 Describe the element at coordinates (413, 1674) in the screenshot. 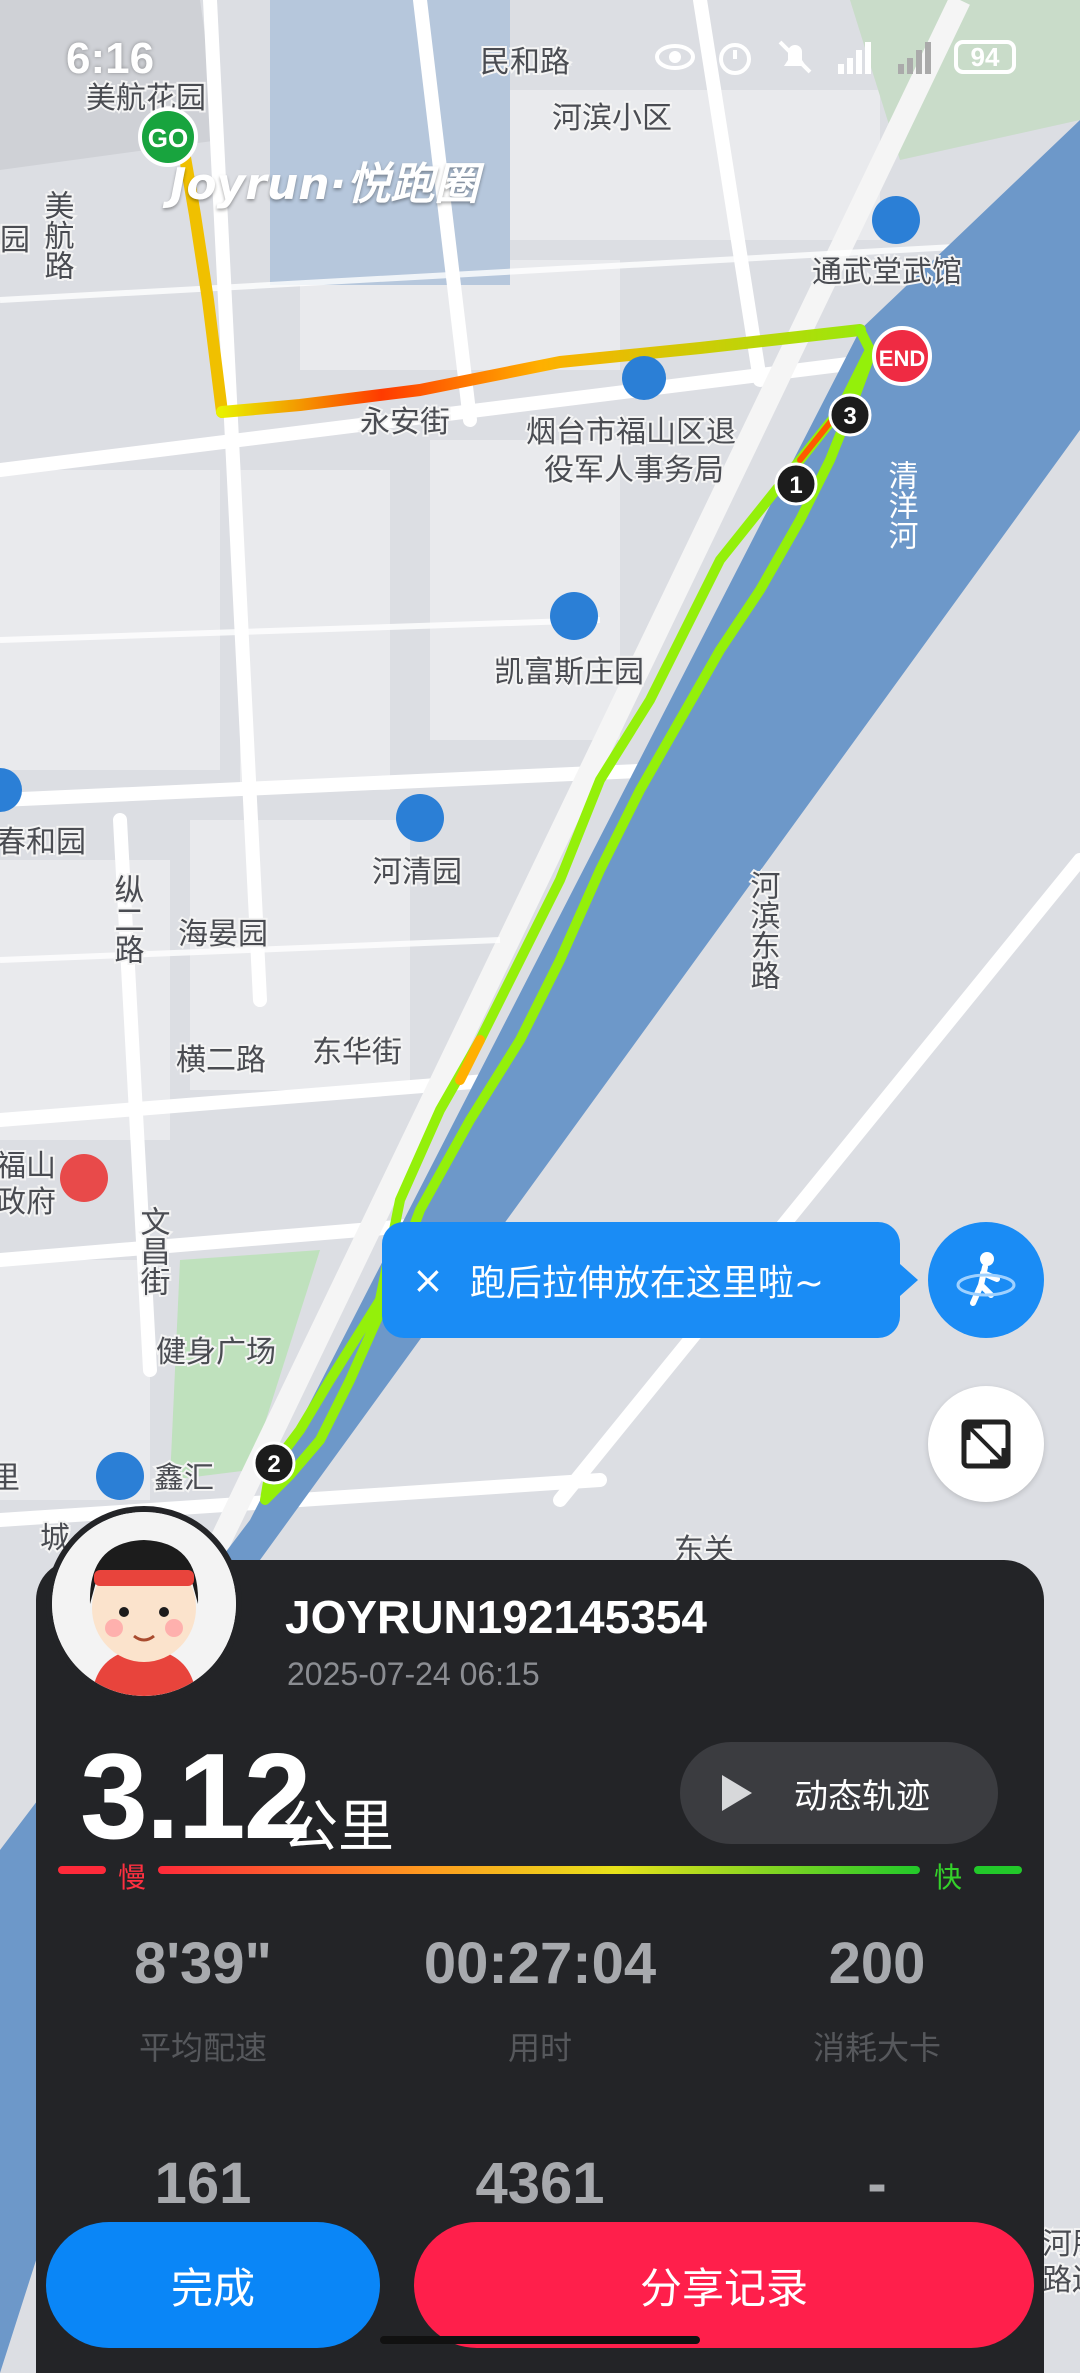

I see `run-datetime: 2025-07-24 06:15` at that location.